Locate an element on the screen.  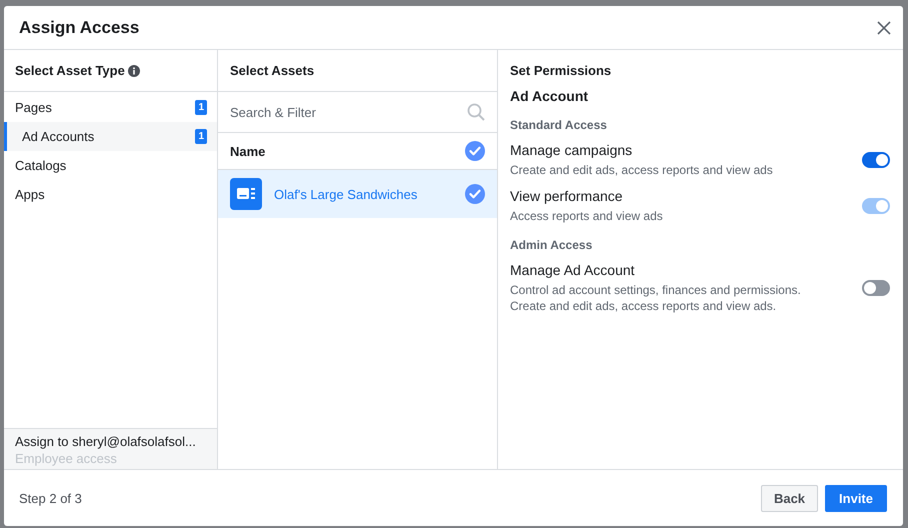
permission-name: Manage campaigns is located at coordinates (572, 150).